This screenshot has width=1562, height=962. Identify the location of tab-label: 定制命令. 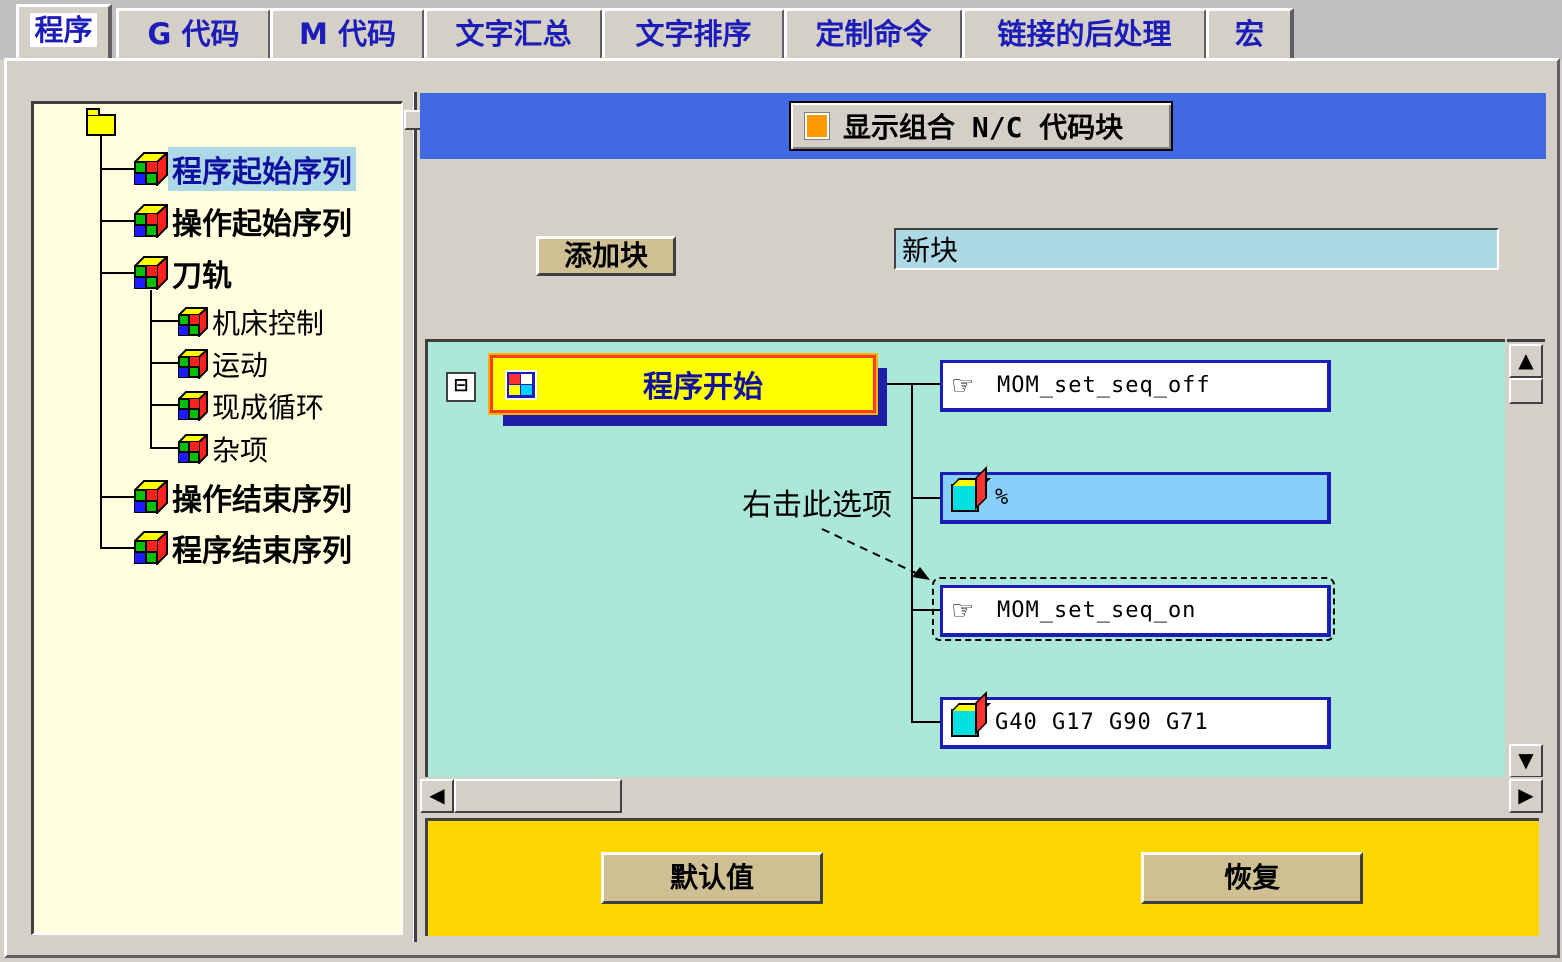
(873, 34).